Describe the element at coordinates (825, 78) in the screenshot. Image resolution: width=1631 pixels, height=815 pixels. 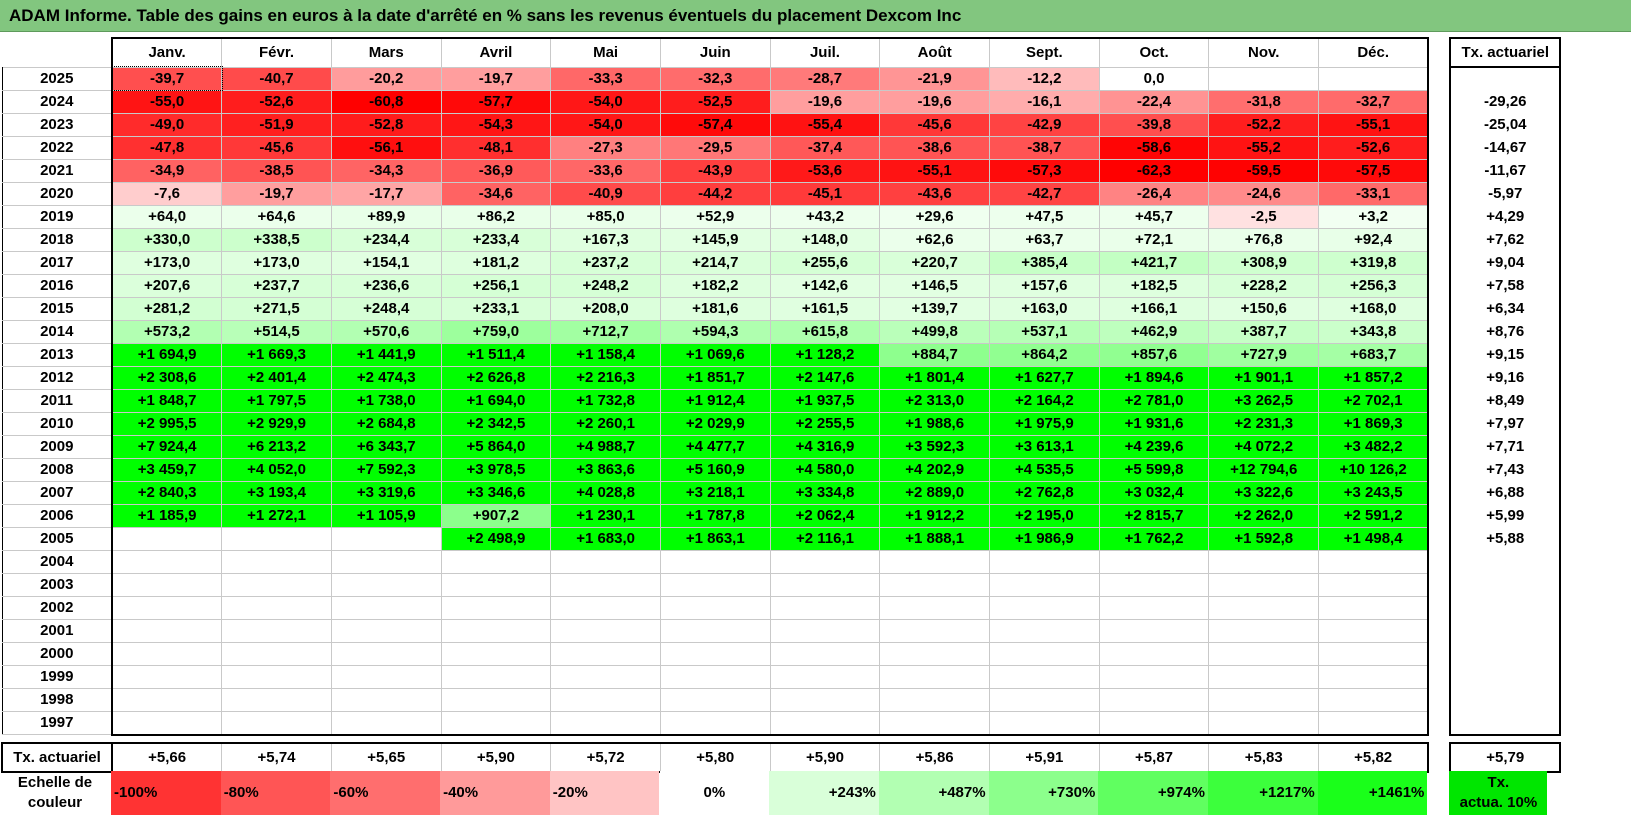
I see `gain-cell: -28,7` at that location.